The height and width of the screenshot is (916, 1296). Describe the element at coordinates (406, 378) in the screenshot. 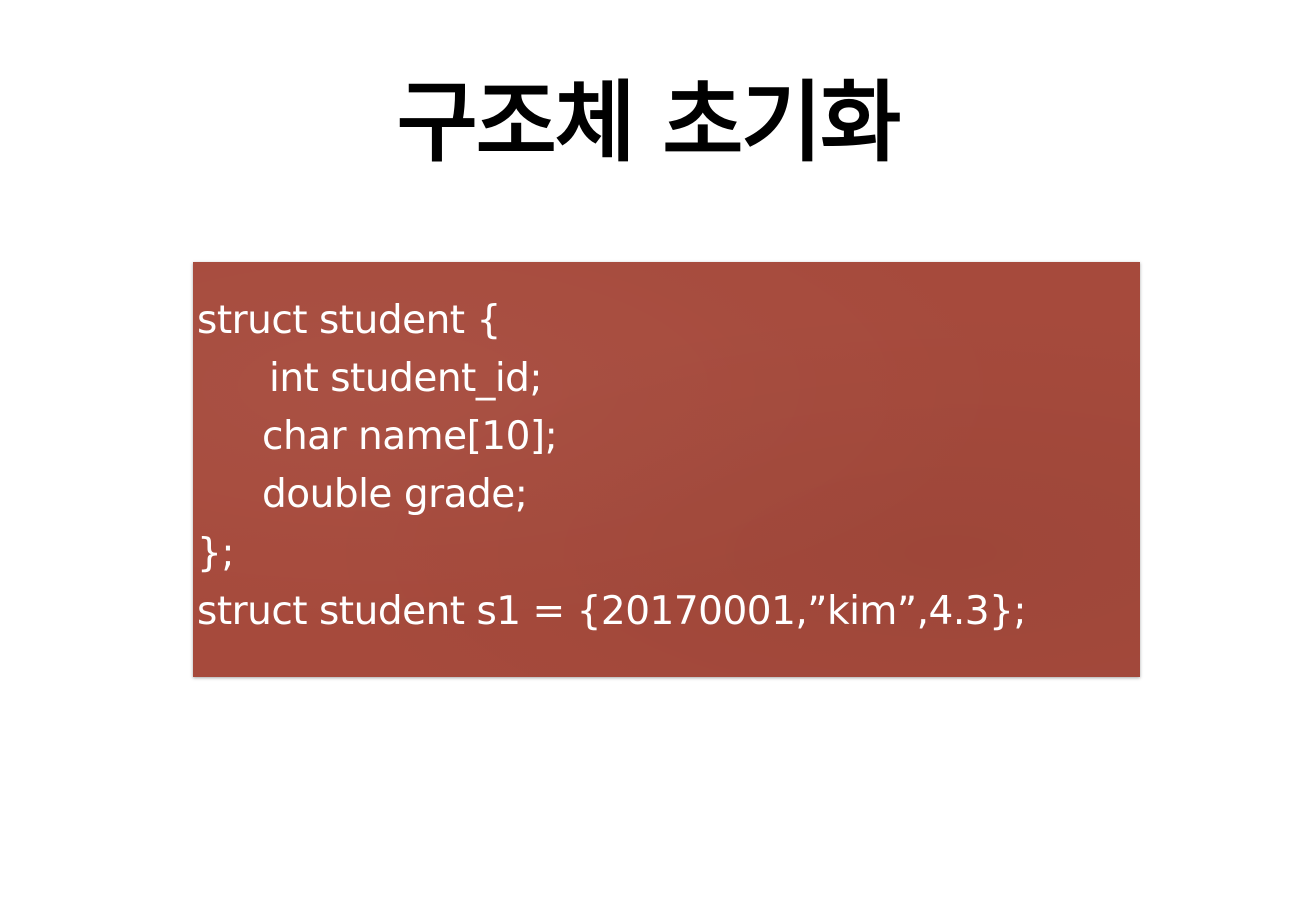

I see `code-line: int student_id;` at that location.